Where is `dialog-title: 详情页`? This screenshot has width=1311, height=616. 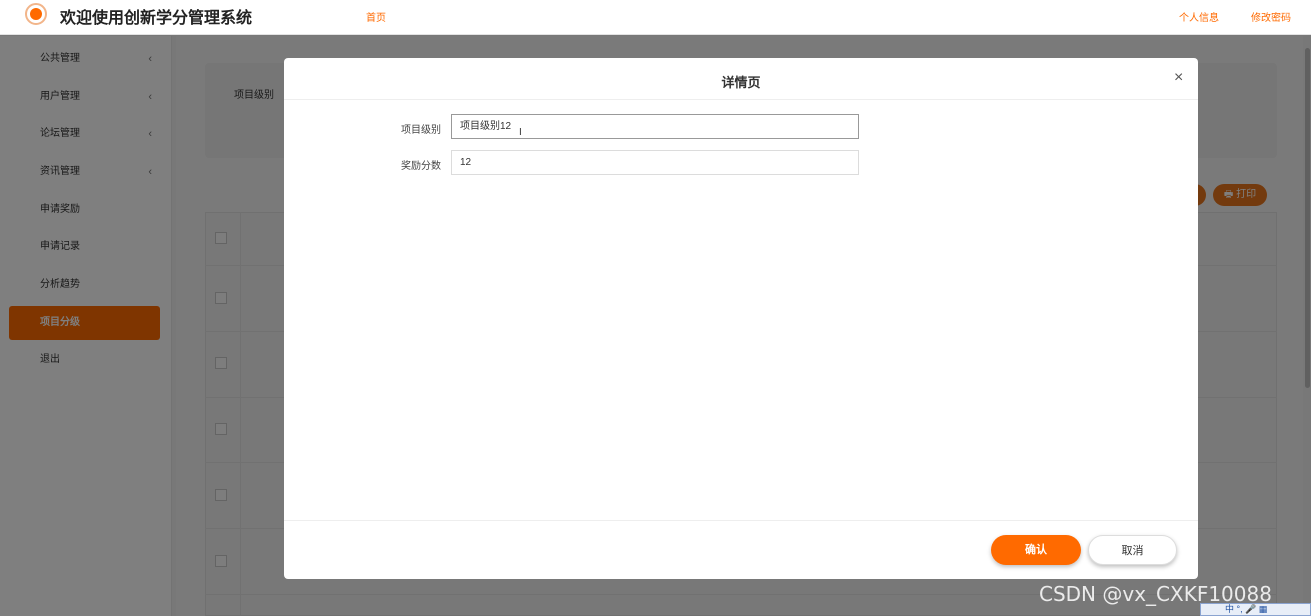
dialog-title: 详情页 is located at coordinates (741, 82).